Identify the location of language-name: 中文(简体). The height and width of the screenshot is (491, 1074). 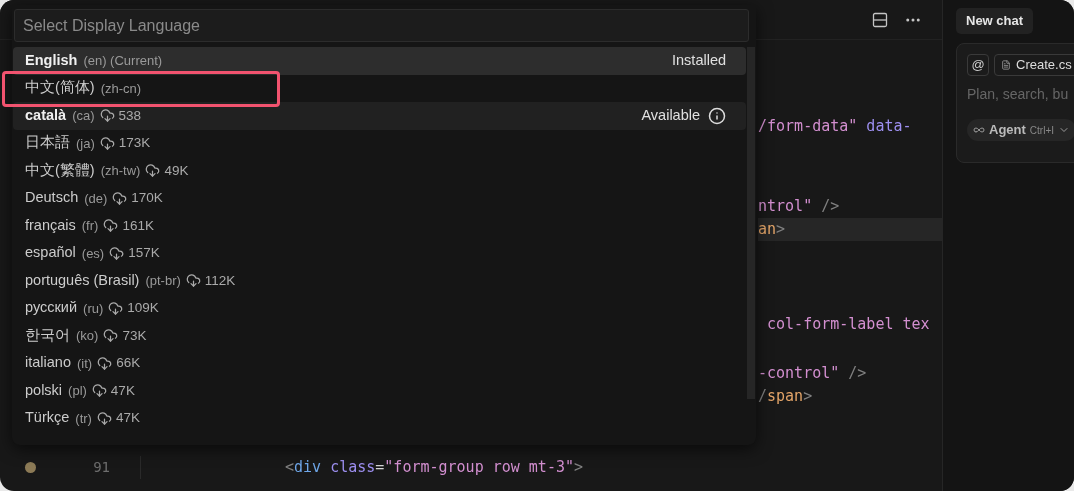
(60, 88).